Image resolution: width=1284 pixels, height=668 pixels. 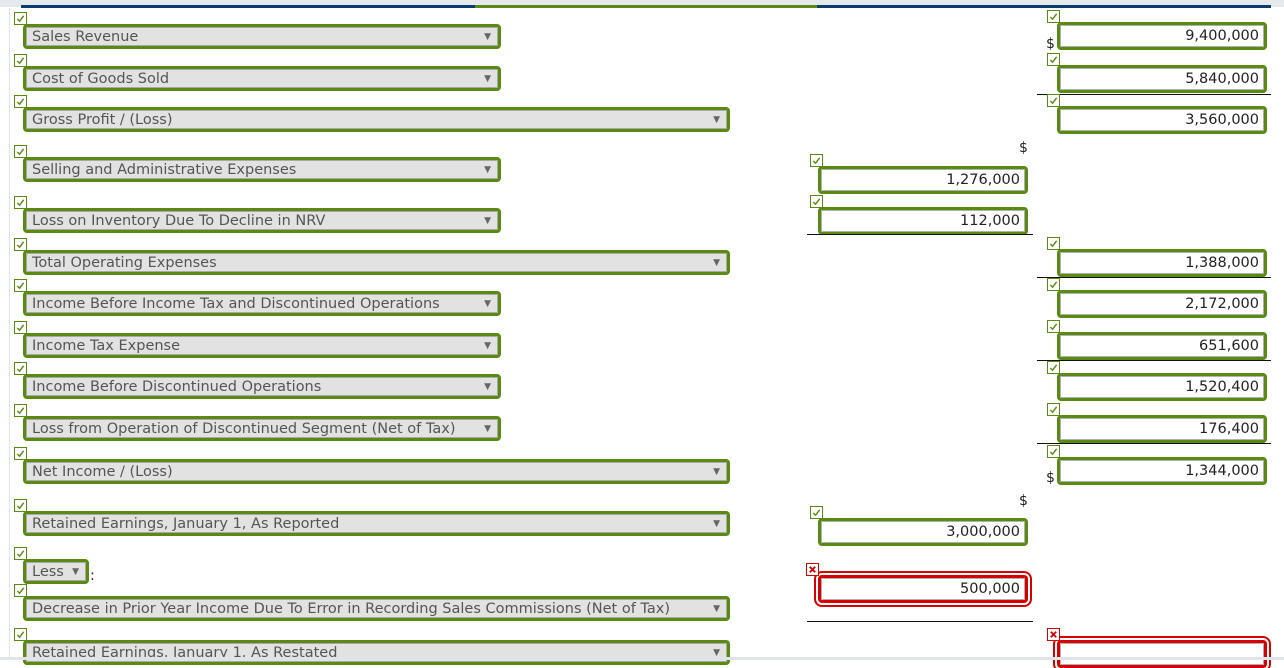 What do you see at coordinates (164, 169) in the screenshot?
I see `account-label: Selling and Administrative Expenses` at bounding box center [164, 169].